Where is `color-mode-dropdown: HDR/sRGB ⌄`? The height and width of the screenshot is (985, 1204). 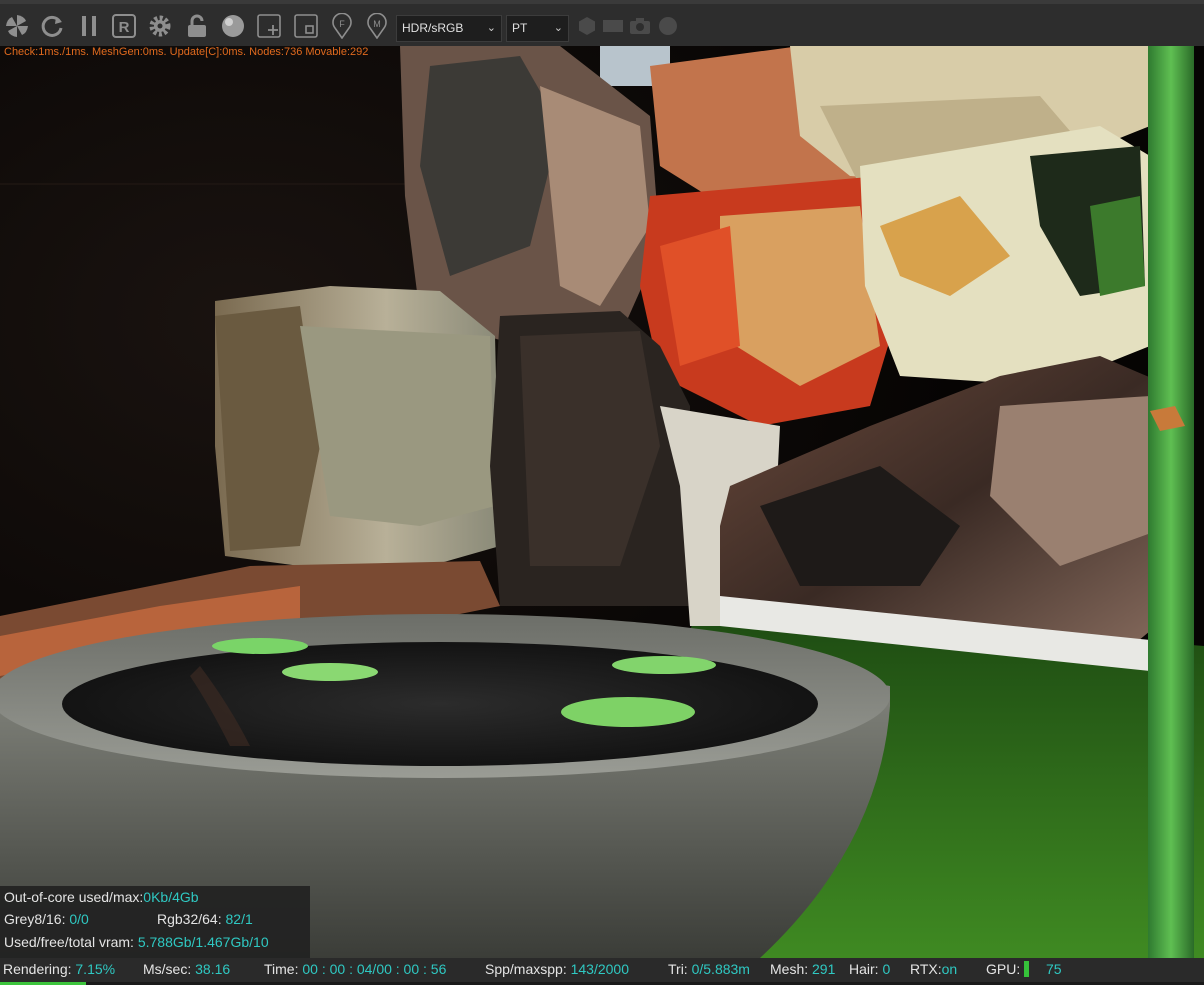 color-mode-dropdown: HDR/sRGB ⌄ is located at coordinates (449, 28).